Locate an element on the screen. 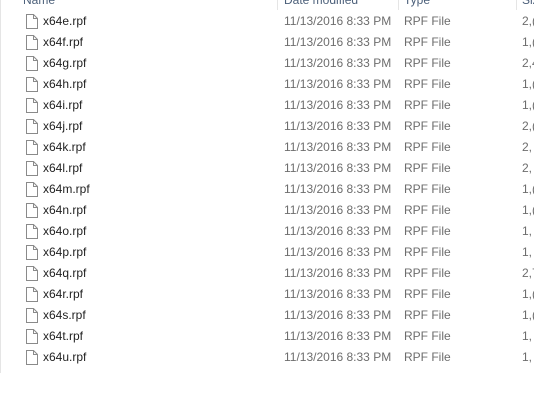  column-header-type: Type is located at coordinates (459, 4).